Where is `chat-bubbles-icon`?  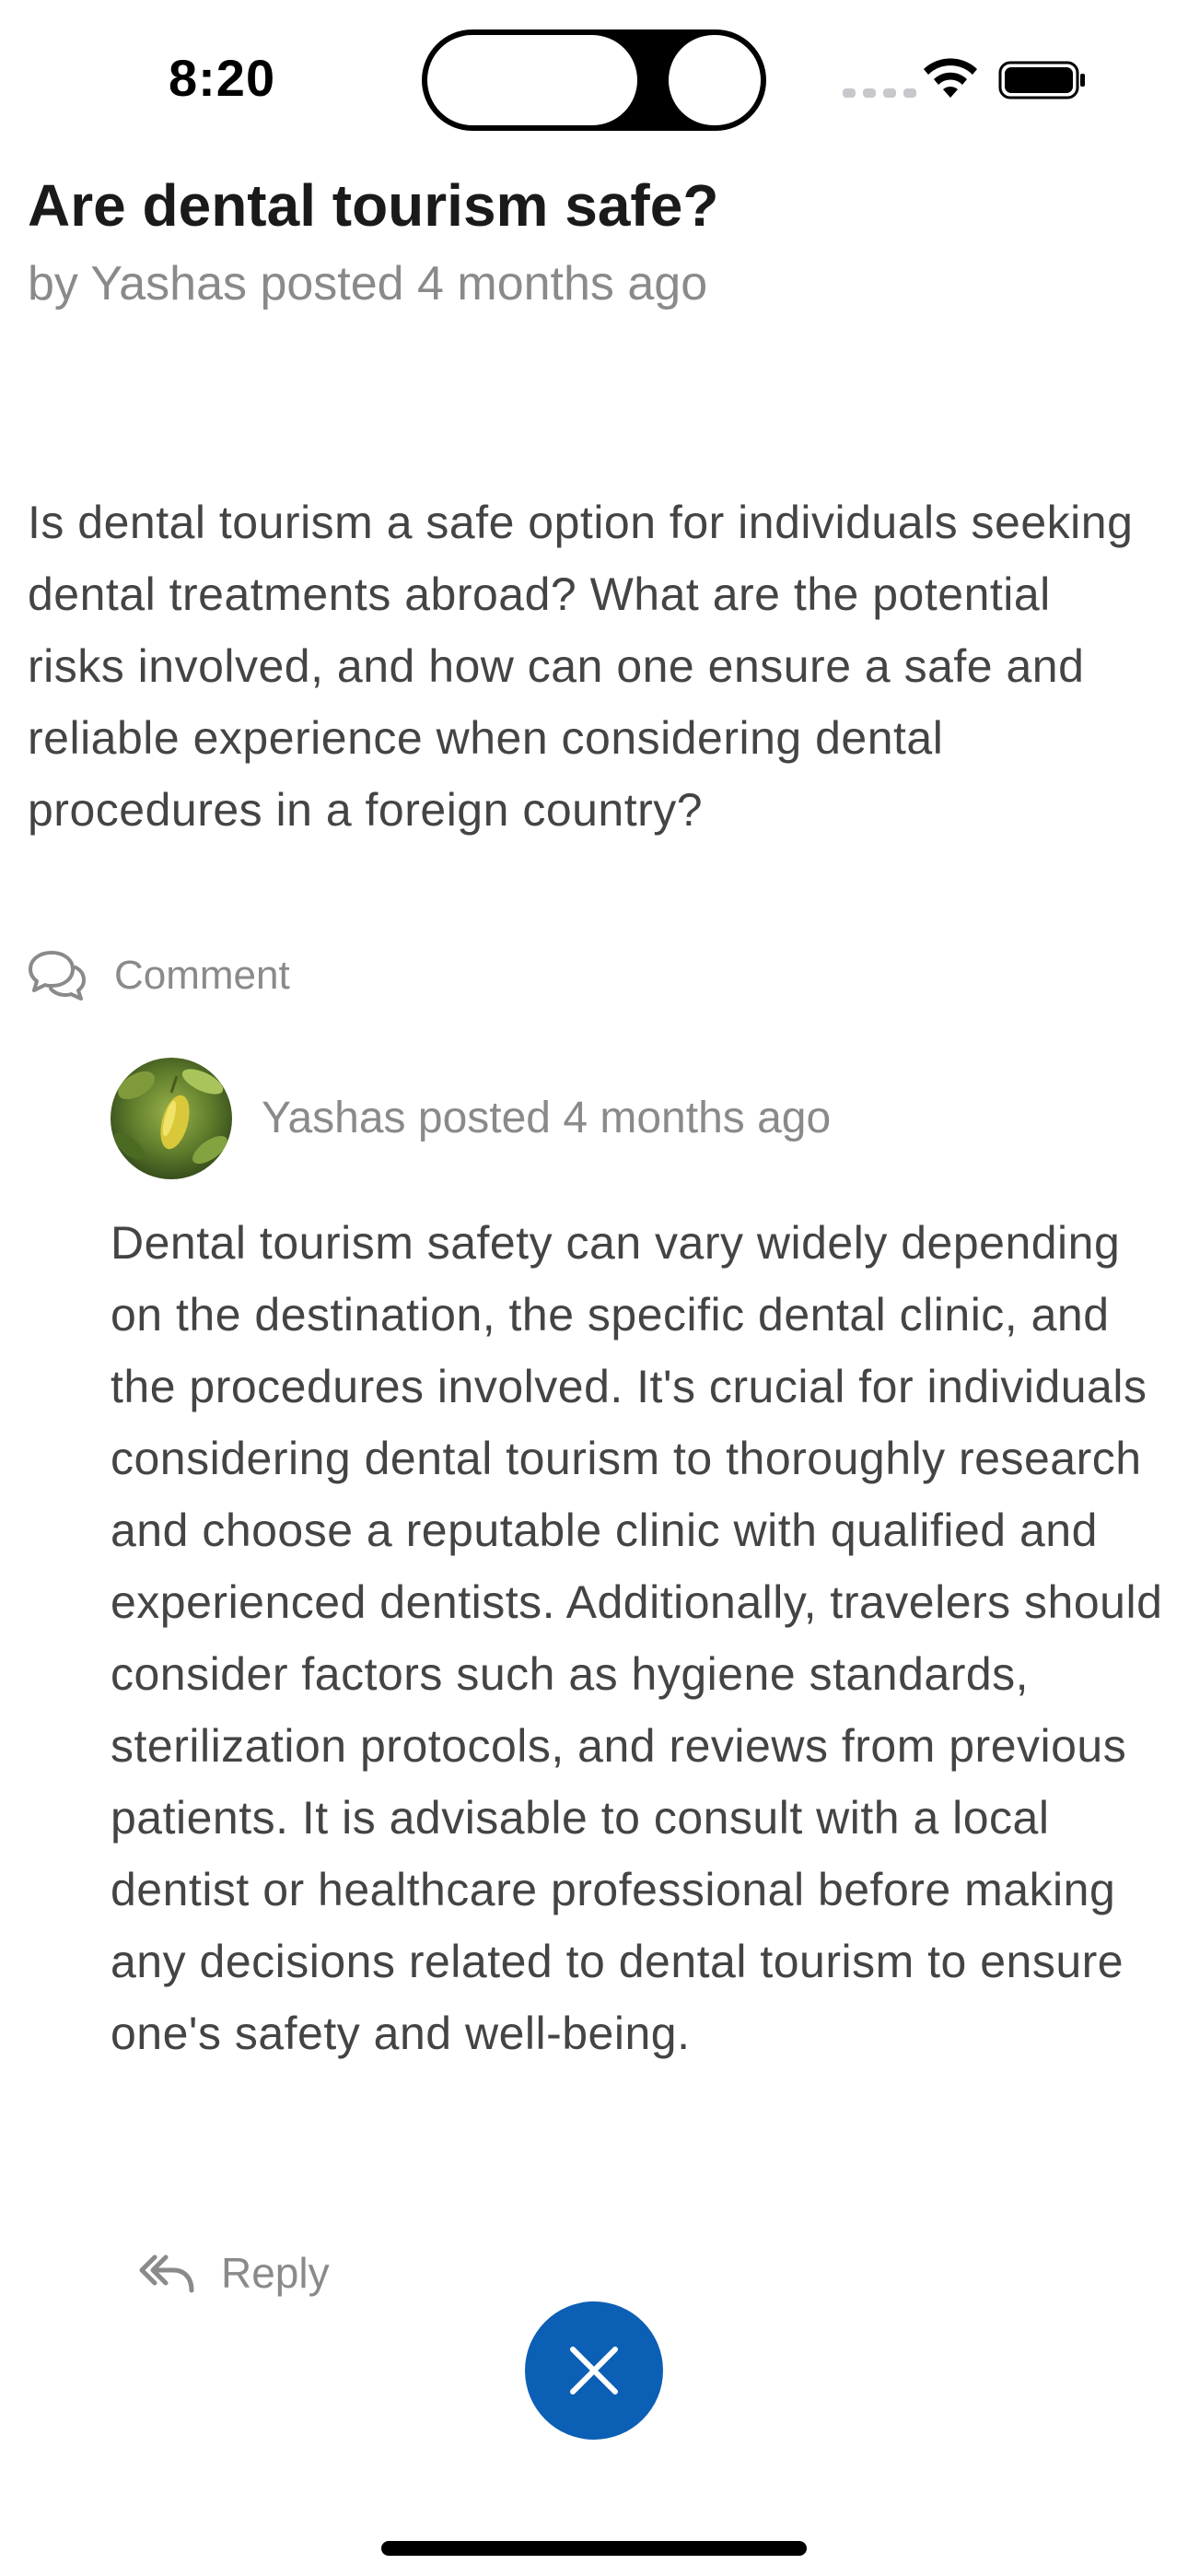
chat-bubbles-icon is located at coordinates (57, 976).